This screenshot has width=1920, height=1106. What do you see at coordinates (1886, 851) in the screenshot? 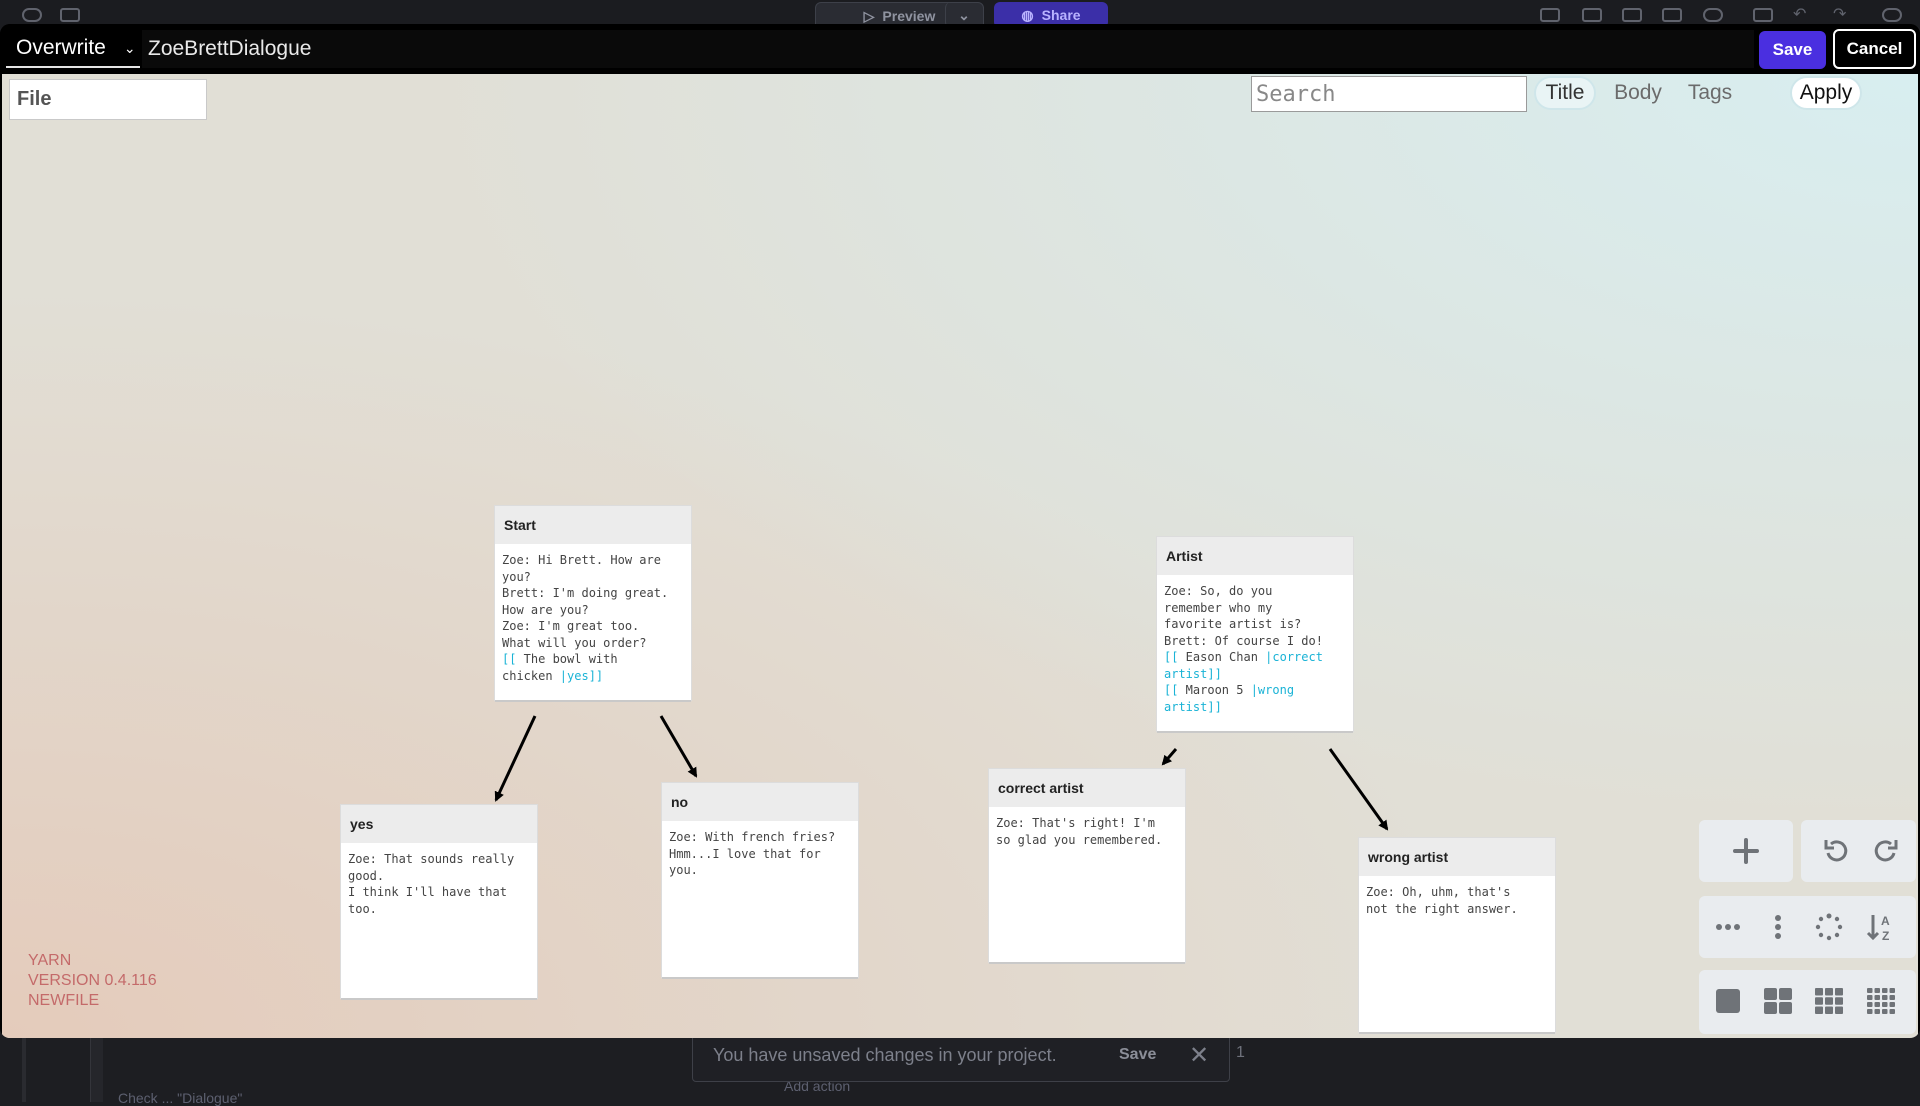
I see `redo-icon` at bounding box center [1886, 851].